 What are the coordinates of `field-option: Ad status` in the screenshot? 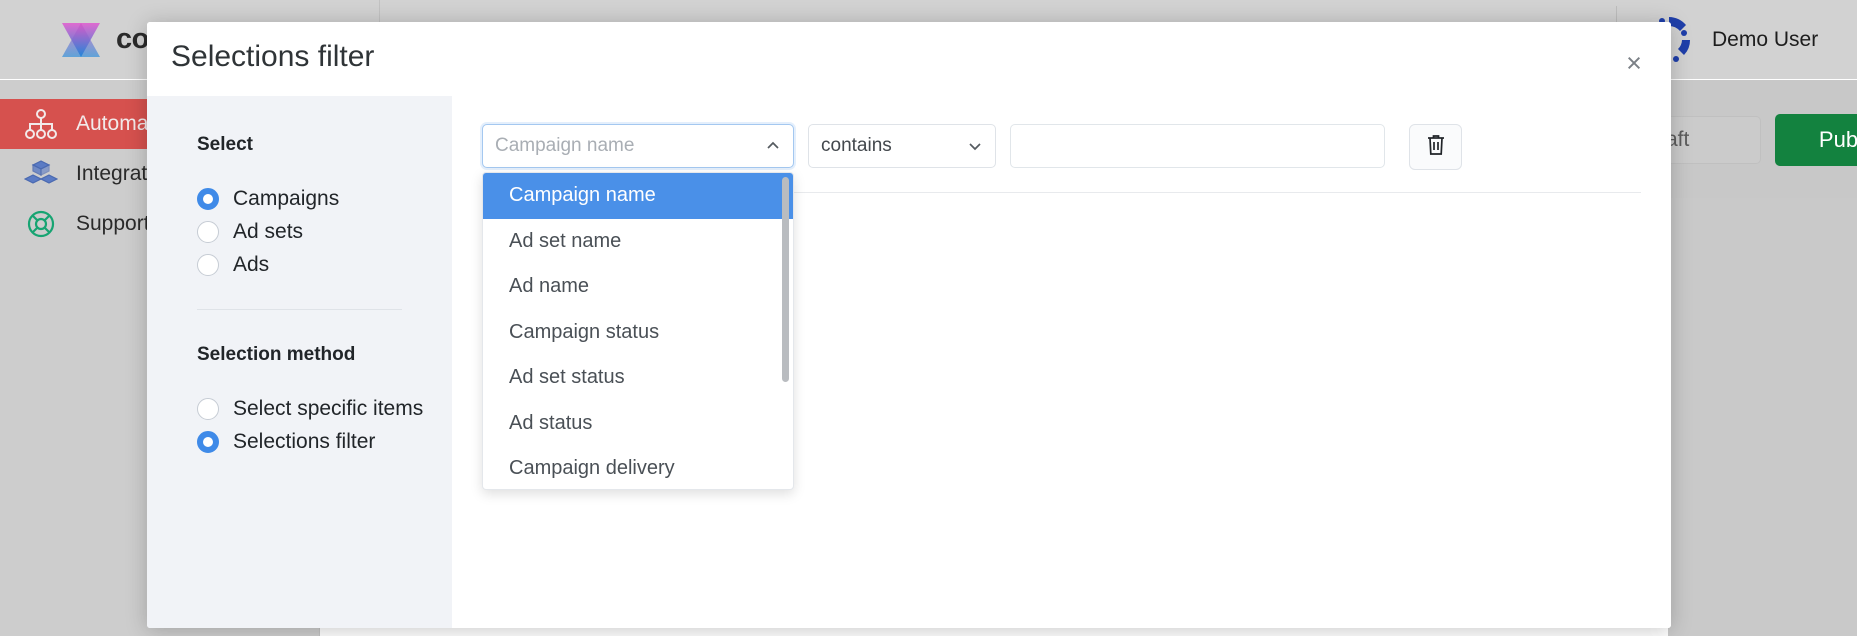 It's located at (638, 424).